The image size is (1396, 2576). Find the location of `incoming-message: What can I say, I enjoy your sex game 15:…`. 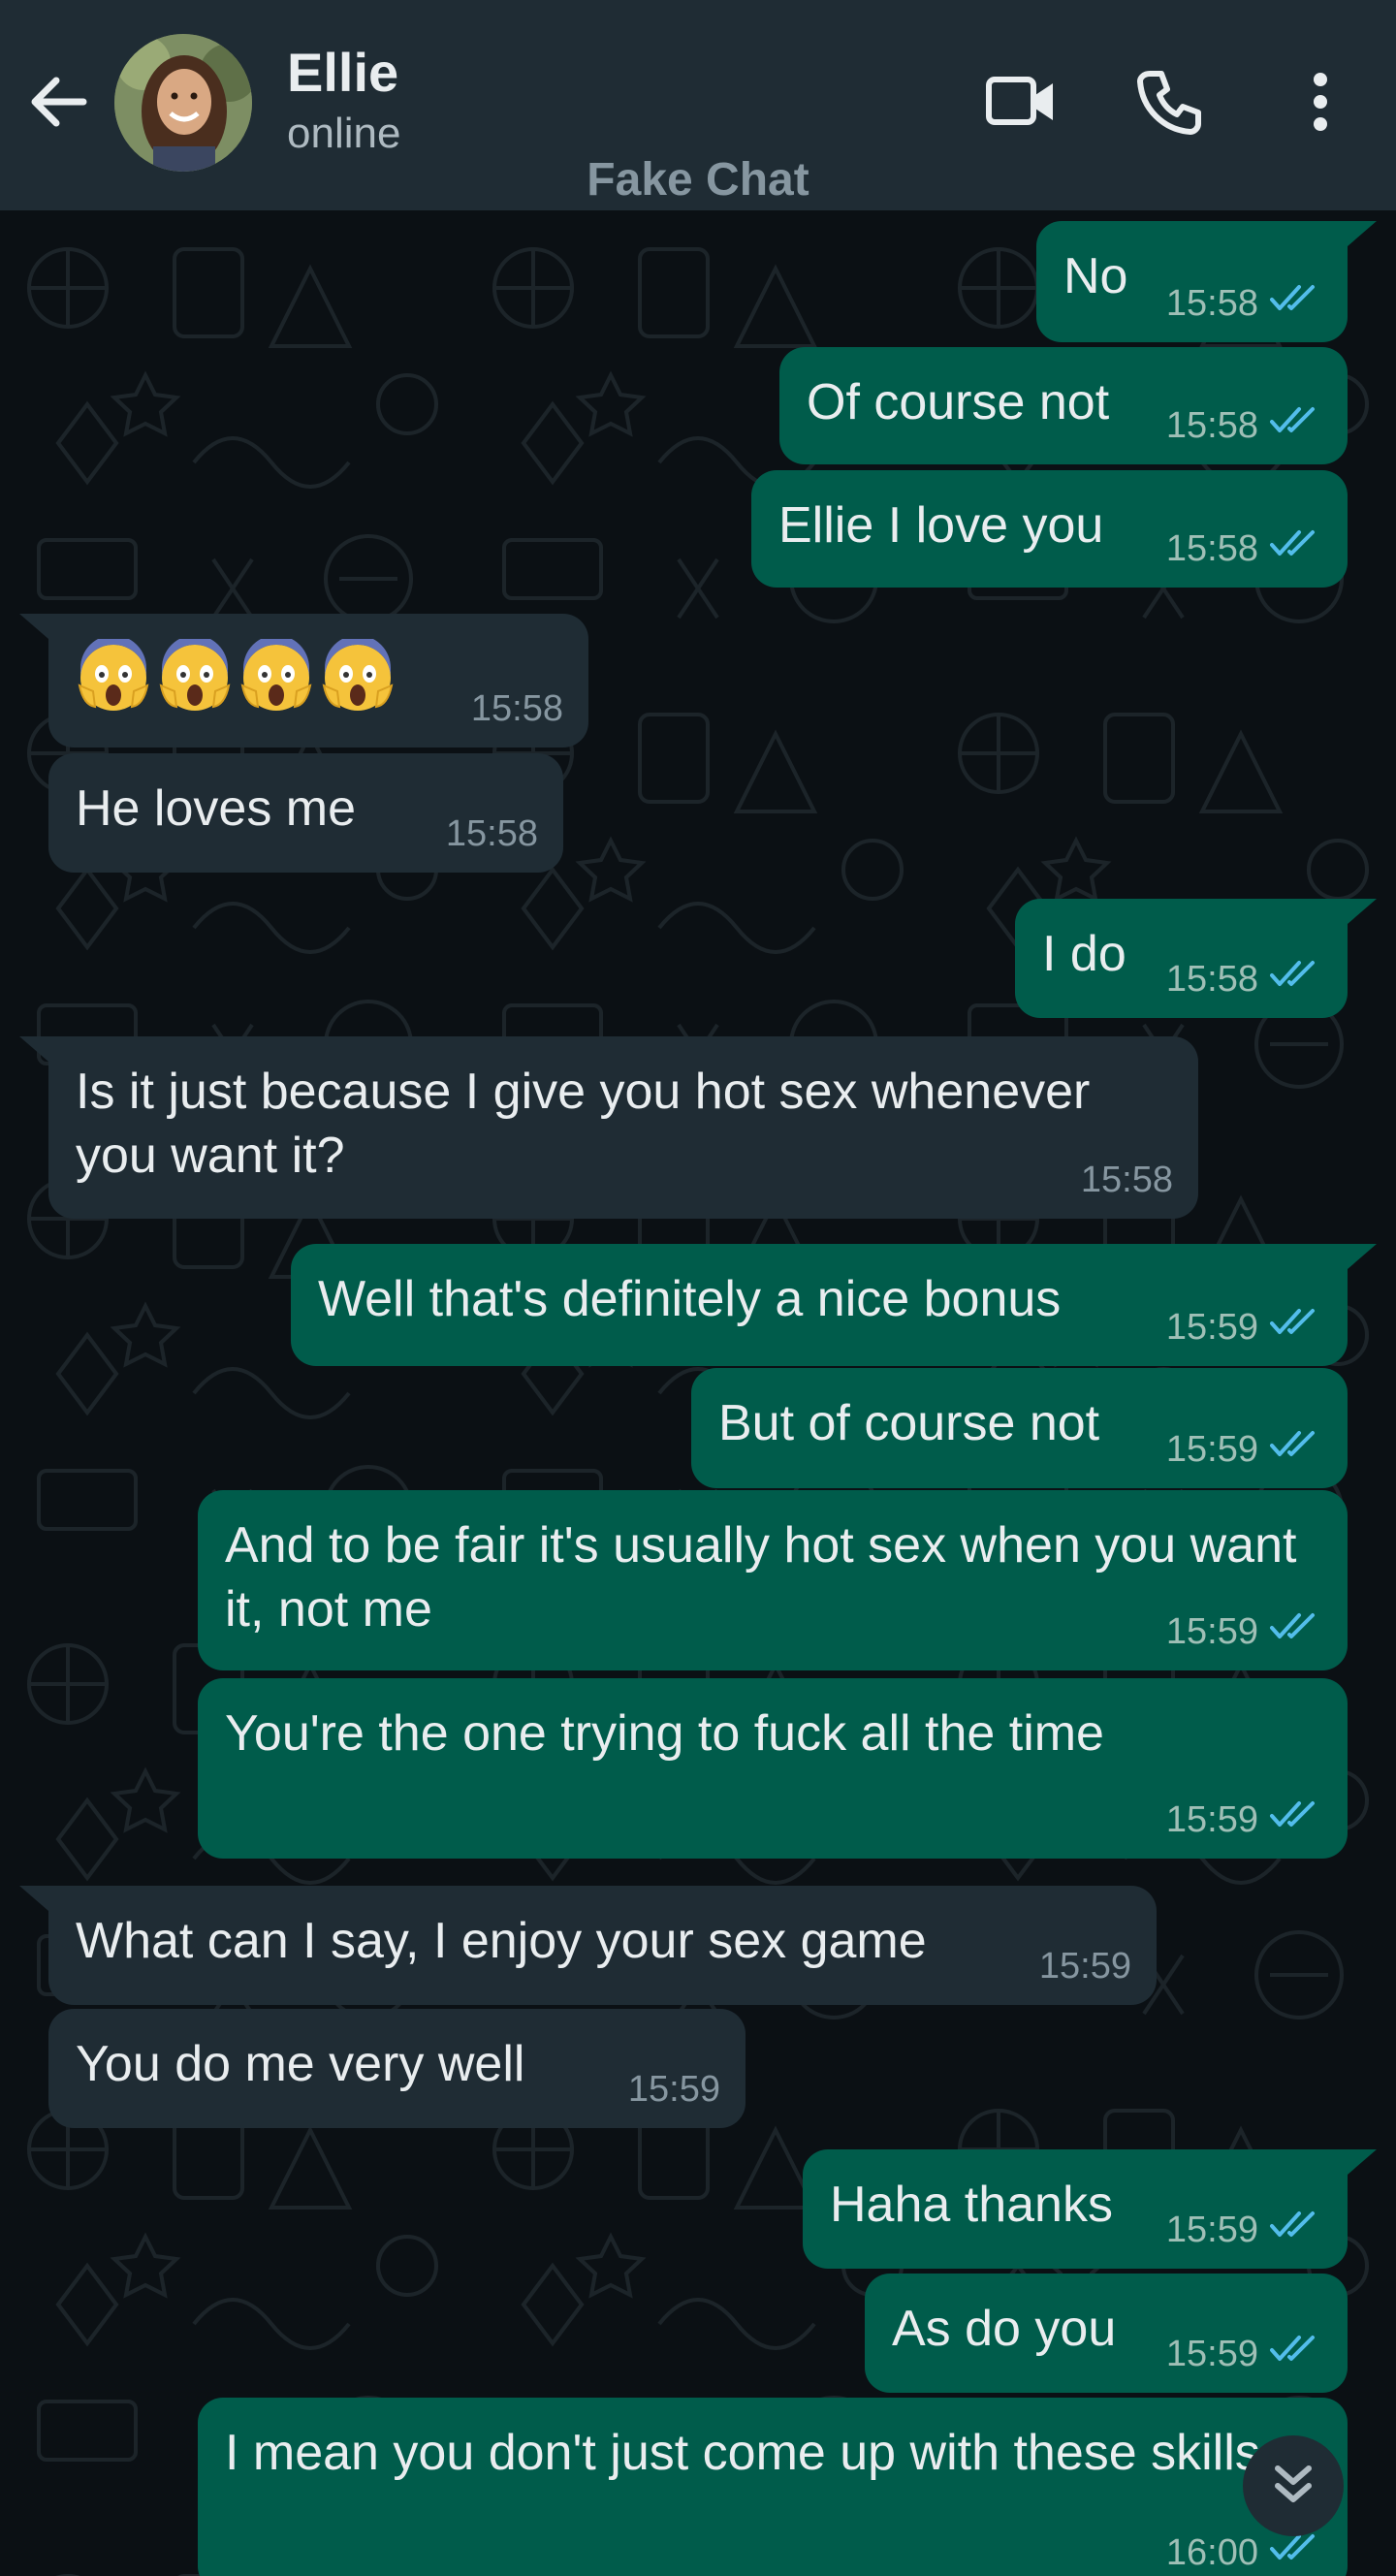

incoming-message: What can I say, I enjoy your sex game 15:… is located at coordinates (602, 1946).